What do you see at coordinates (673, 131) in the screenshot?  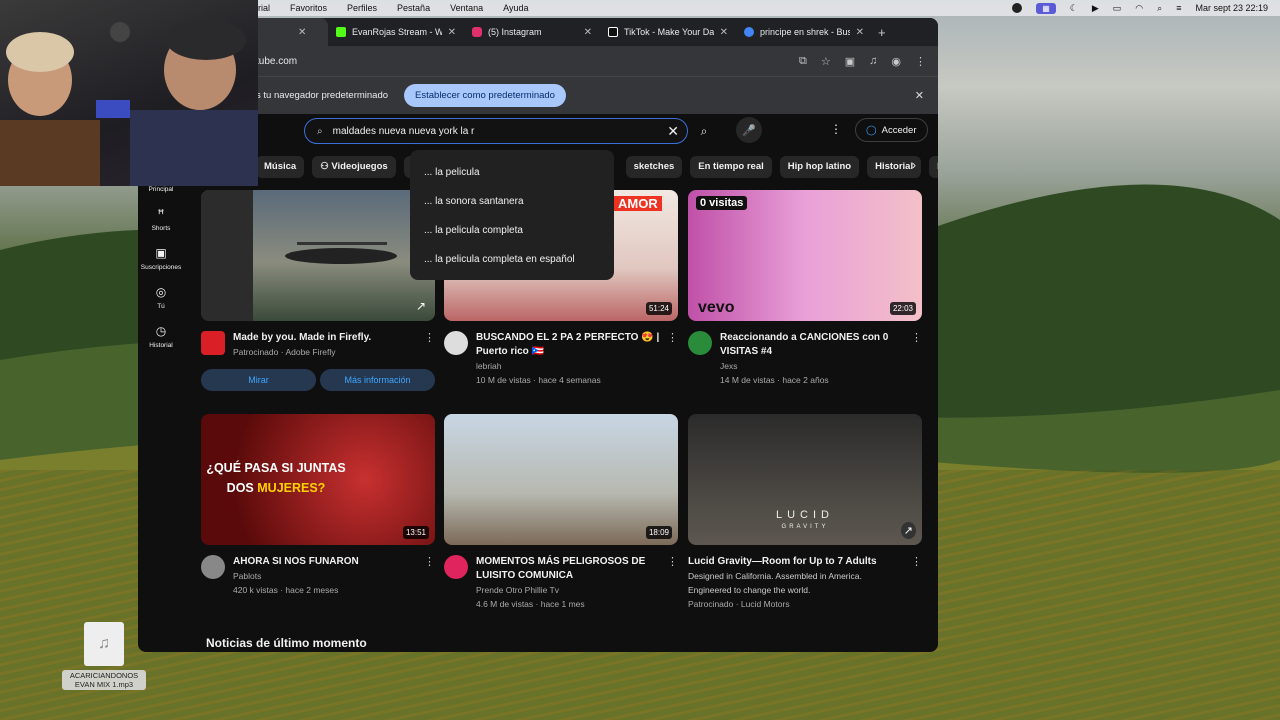 I see `clear-icon: ✕` at bounding box center [673, 131].